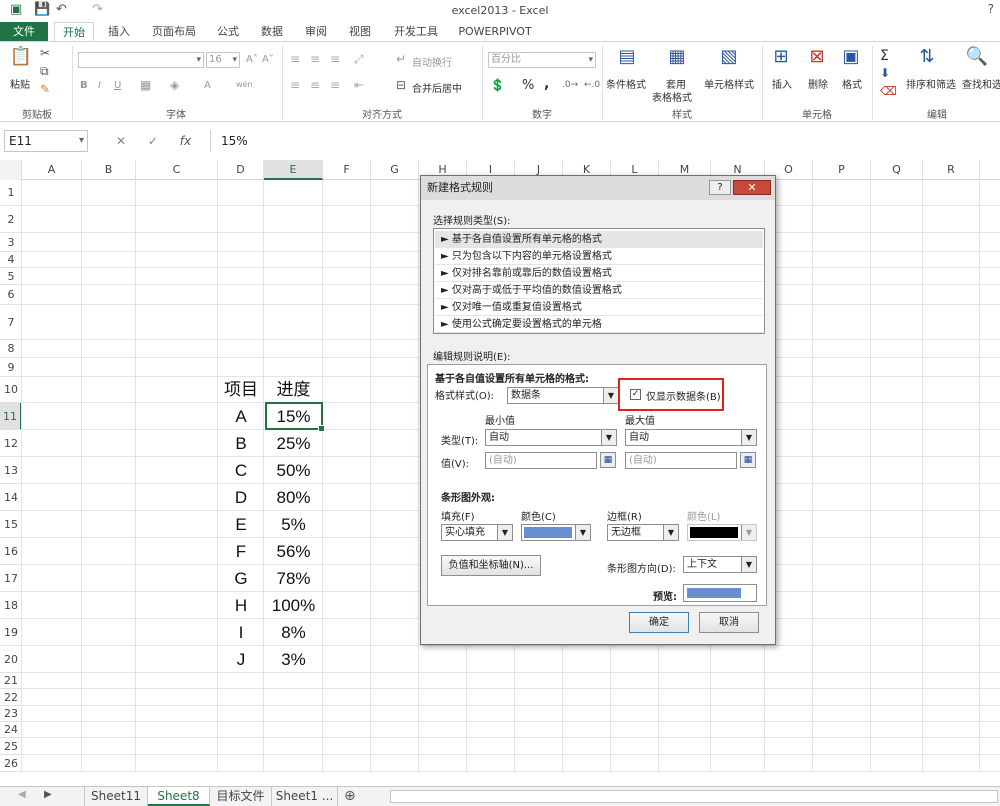  I want to click on sheet-tab-active: Sheet8, so click(179, 796).